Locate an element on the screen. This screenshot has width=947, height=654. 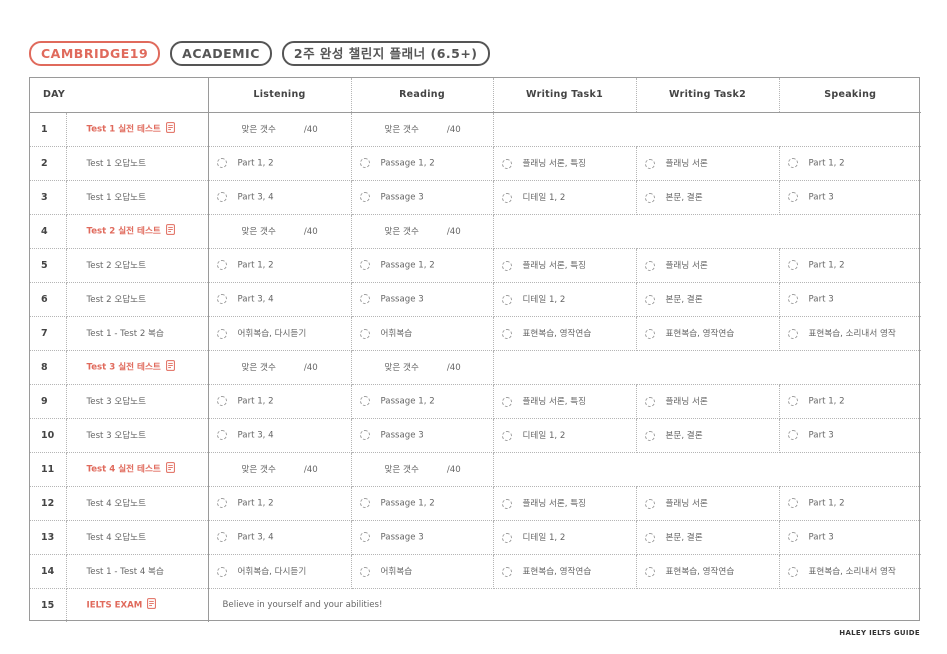
task-label: Test 1 - Test 4 복습 is located at coordinates (125, 572).